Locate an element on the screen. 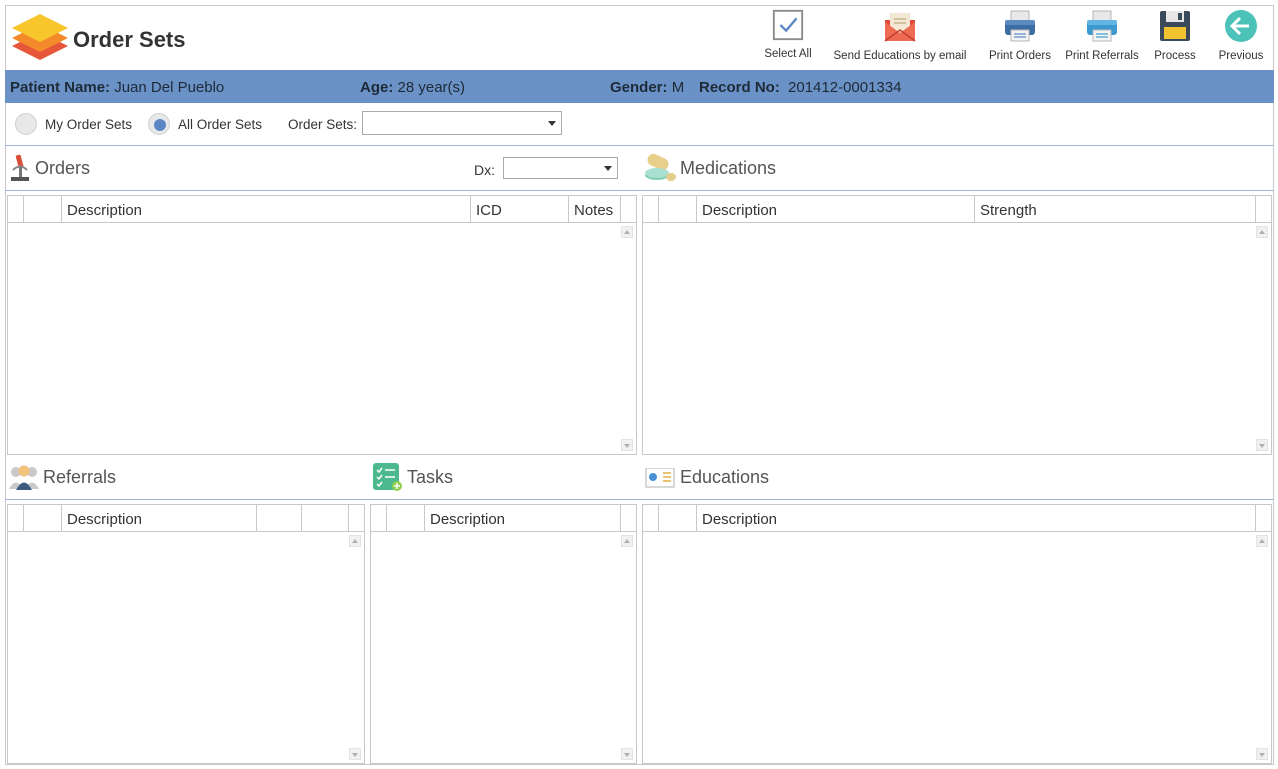  patient-record: Record No: 201412-0001334 is located at coordinates (800, 87).